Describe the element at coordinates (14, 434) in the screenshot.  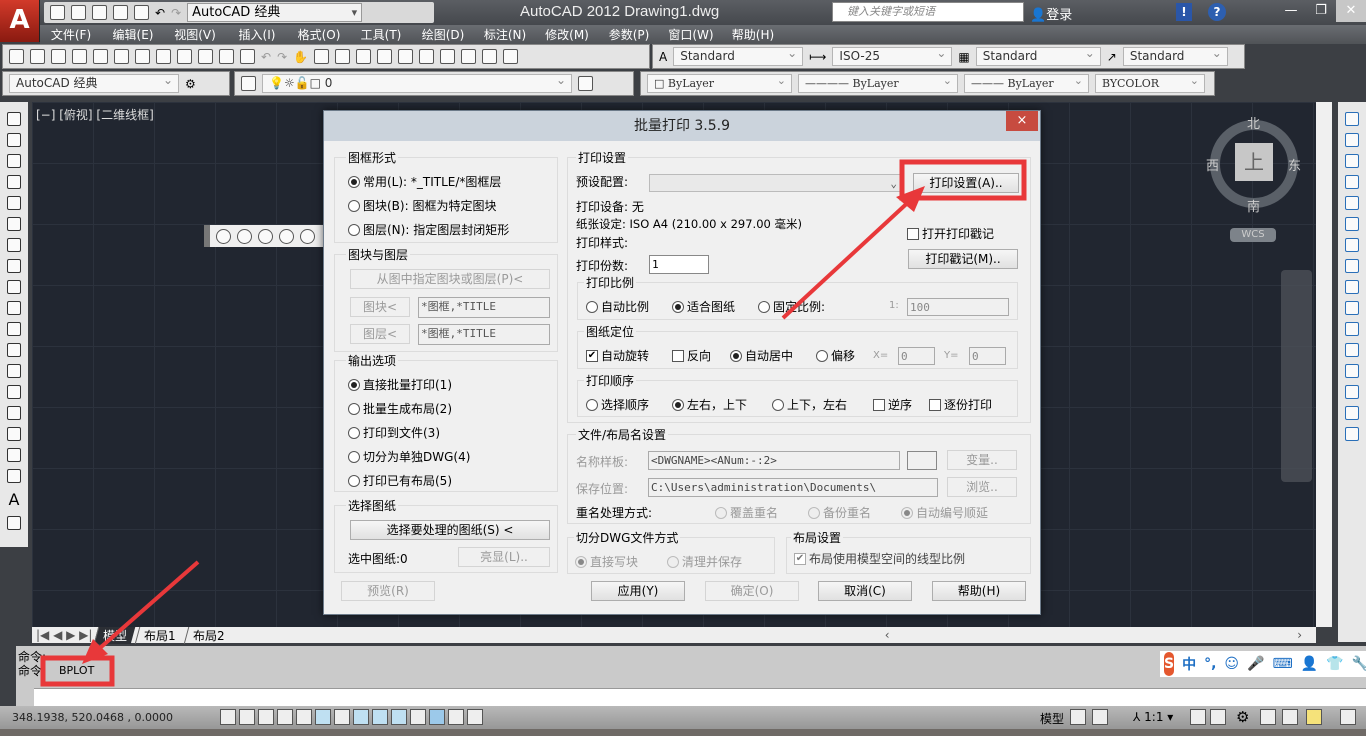
I see `gradient-icon` at that location.